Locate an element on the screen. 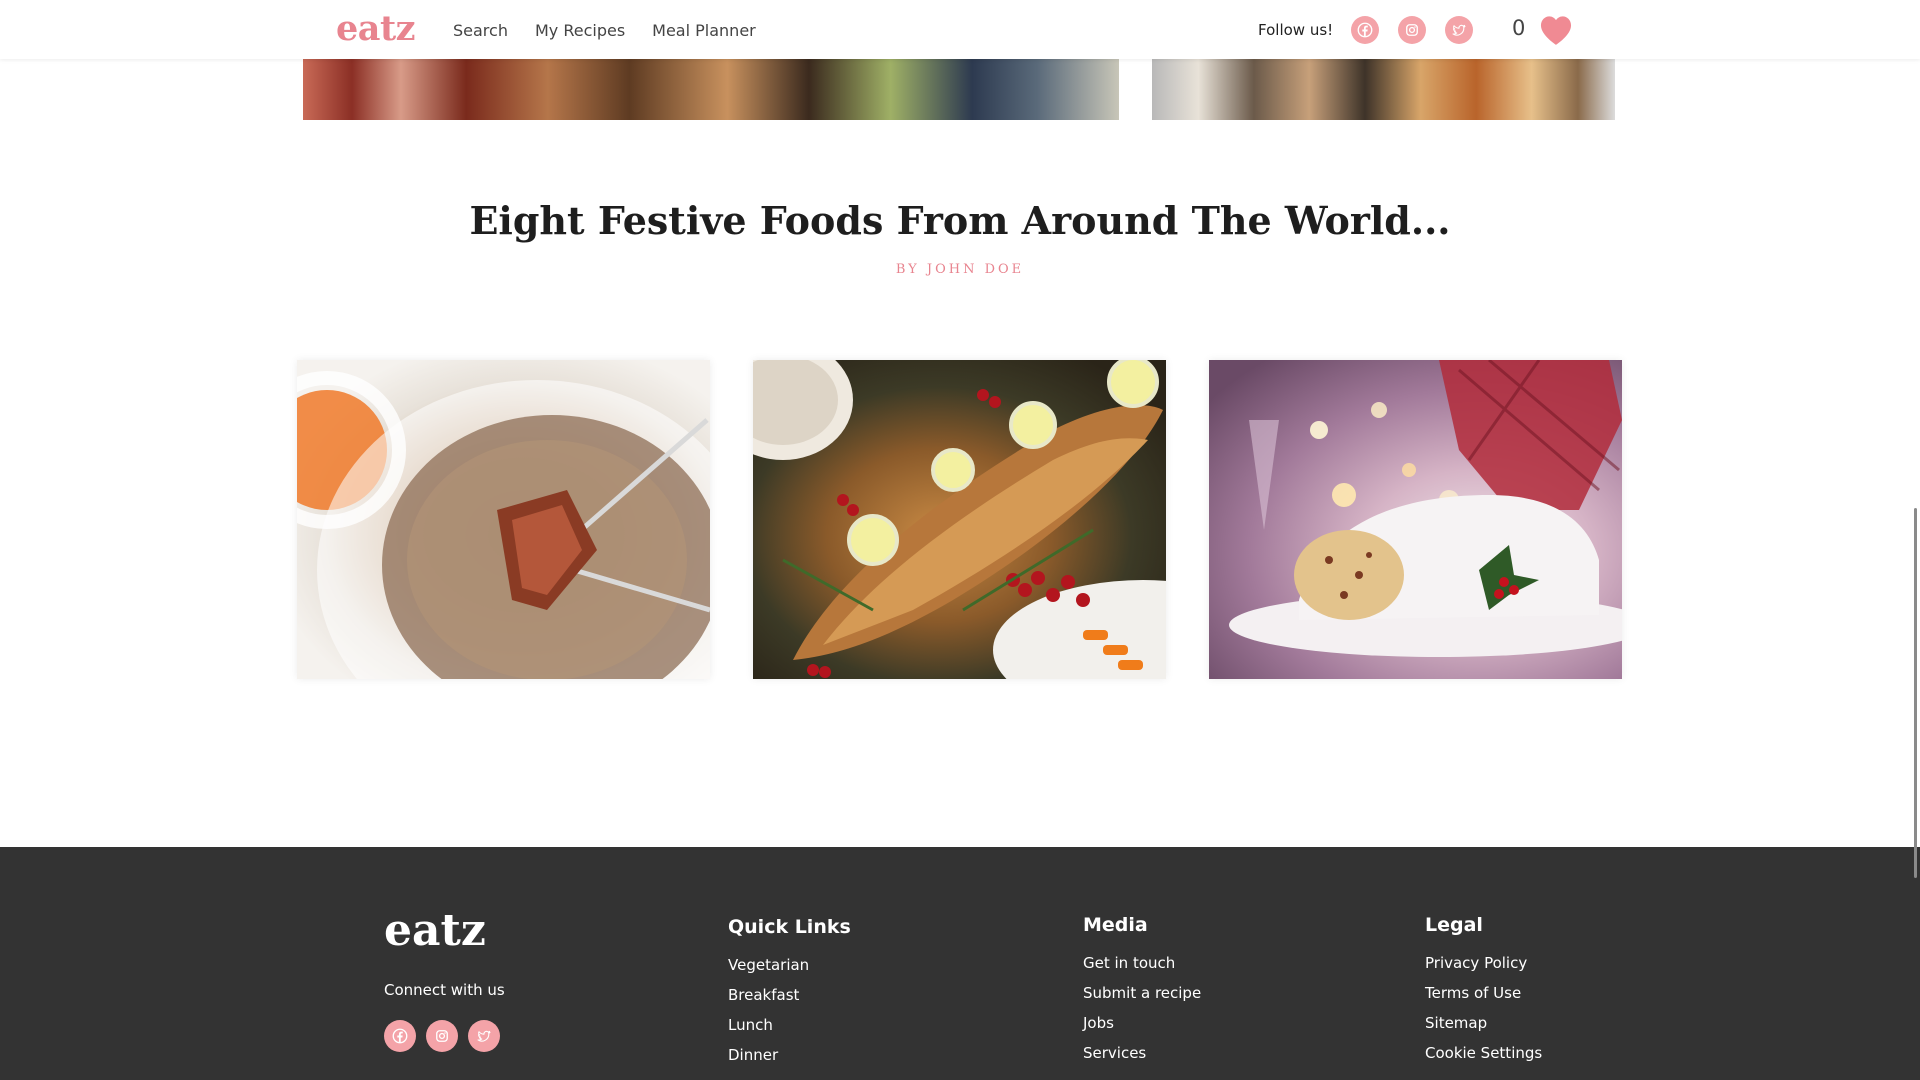 The width and height of the screenshot is (1920, 1080). scrollbar is located at coordinates (1915, 693).